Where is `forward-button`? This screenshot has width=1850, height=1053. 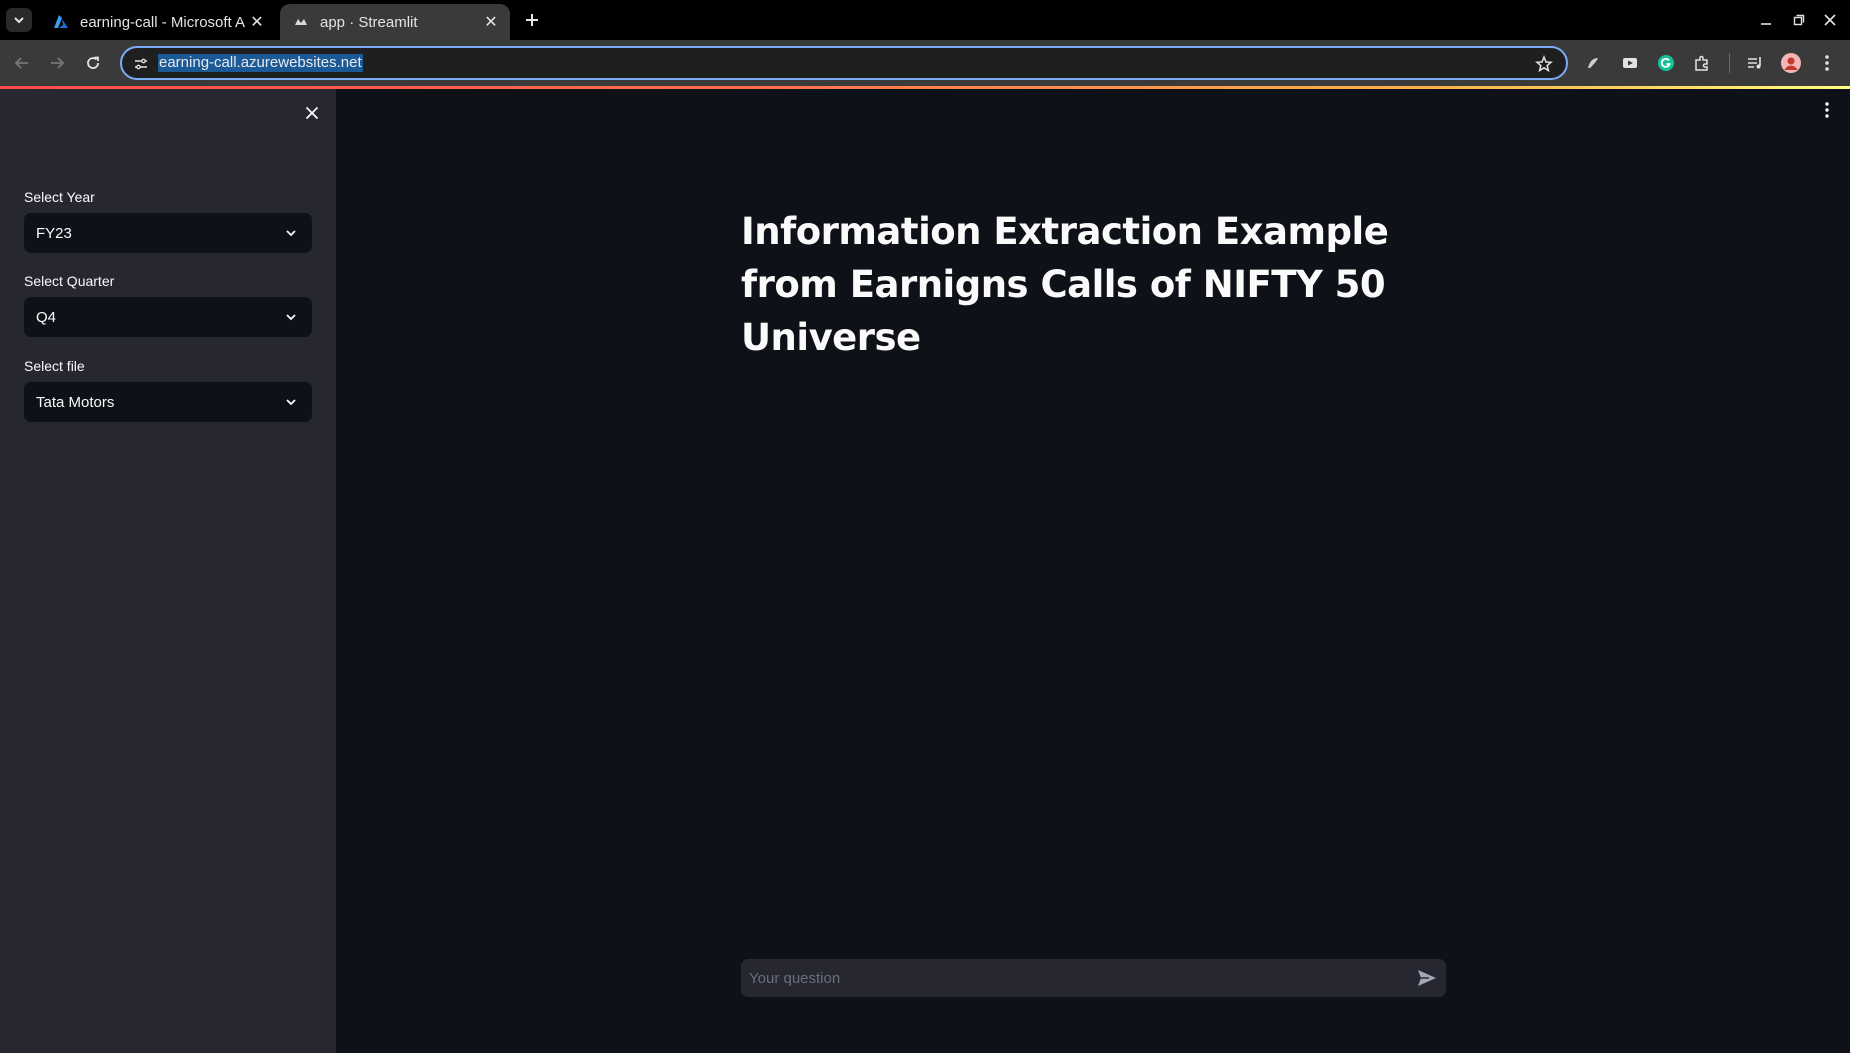 forward-button is located at coordinates (57, 63).